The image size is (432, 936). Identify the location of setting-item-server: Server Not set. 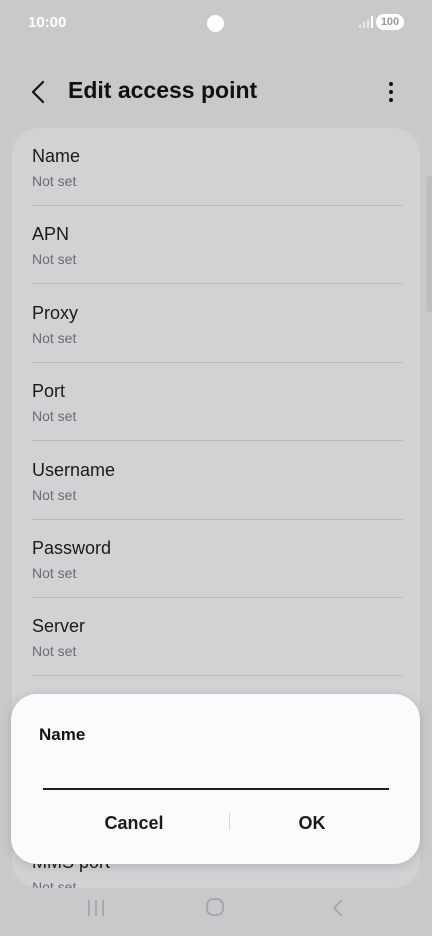
(217, 637).